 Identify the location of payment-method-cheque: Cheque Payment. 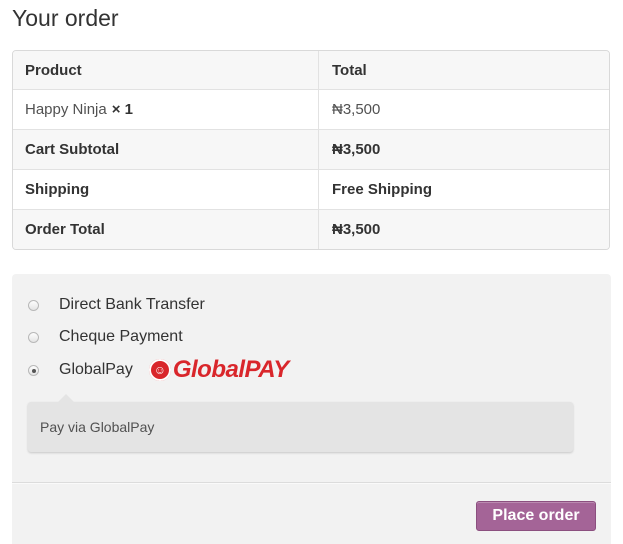
(105, 337).